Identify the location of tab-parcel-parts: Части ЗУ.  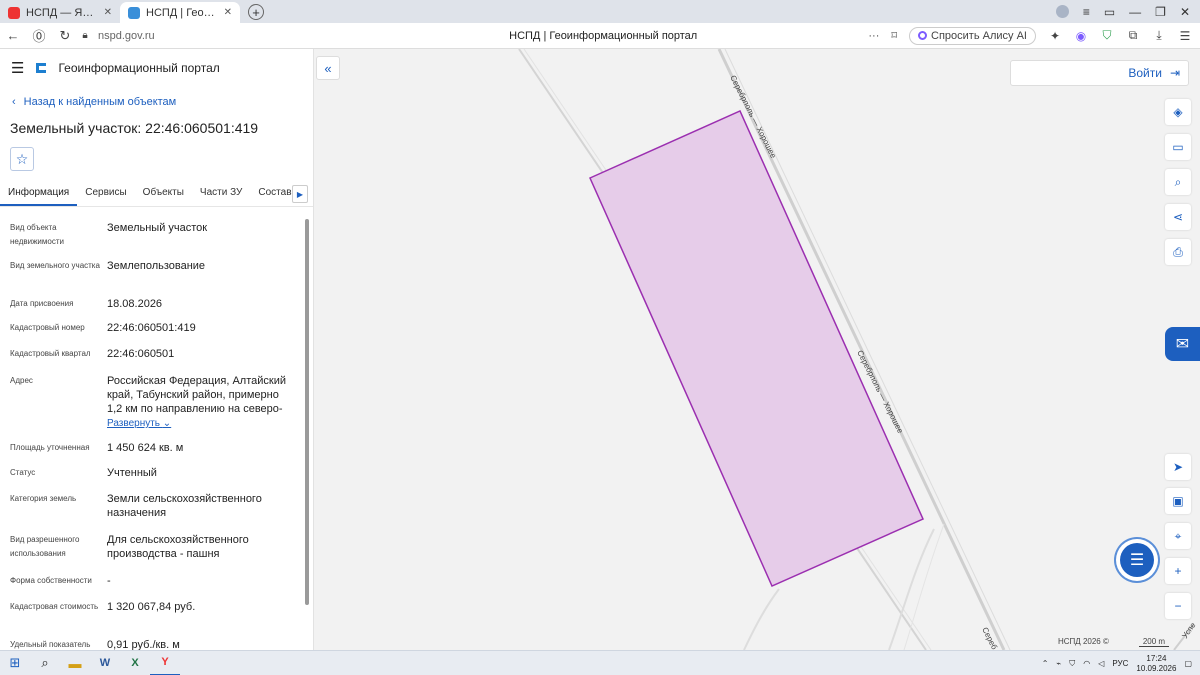
(221, 193).